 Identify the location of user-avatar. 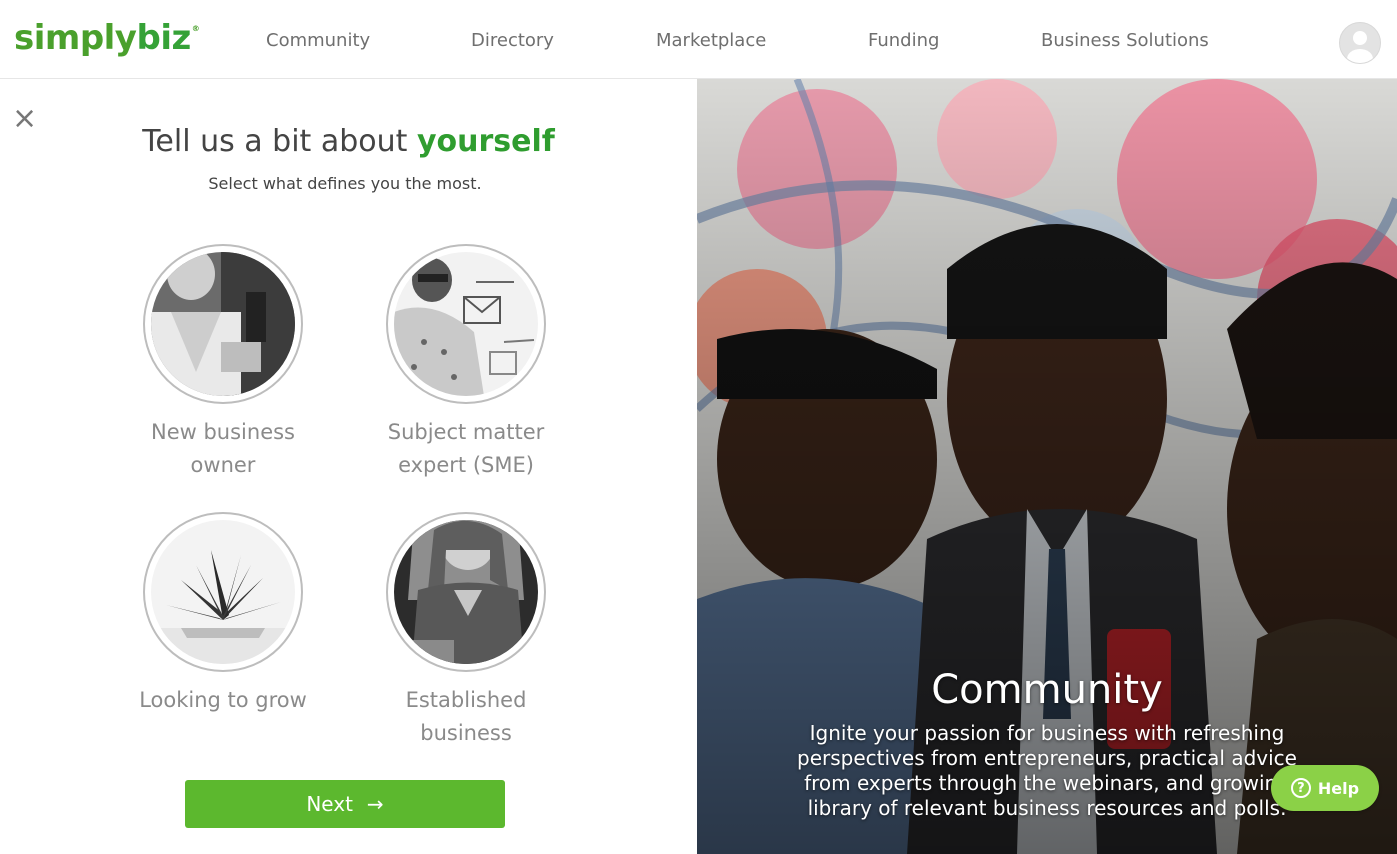
(1360, 43).